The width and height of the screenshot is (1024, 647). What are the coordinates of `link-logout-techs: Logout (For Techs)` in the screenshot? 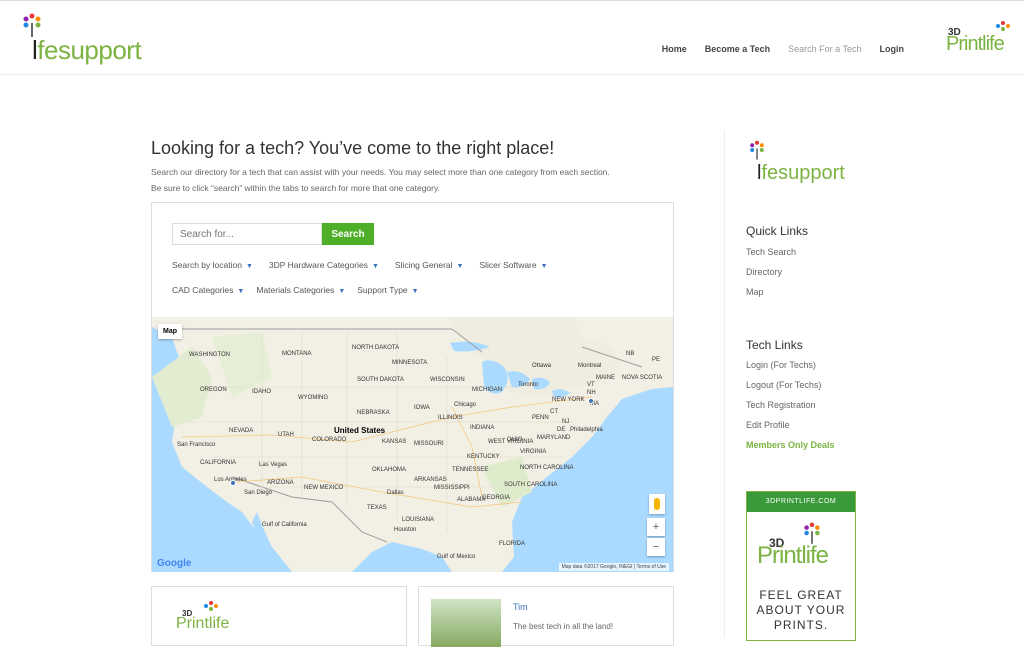 It's located at (790, 385).